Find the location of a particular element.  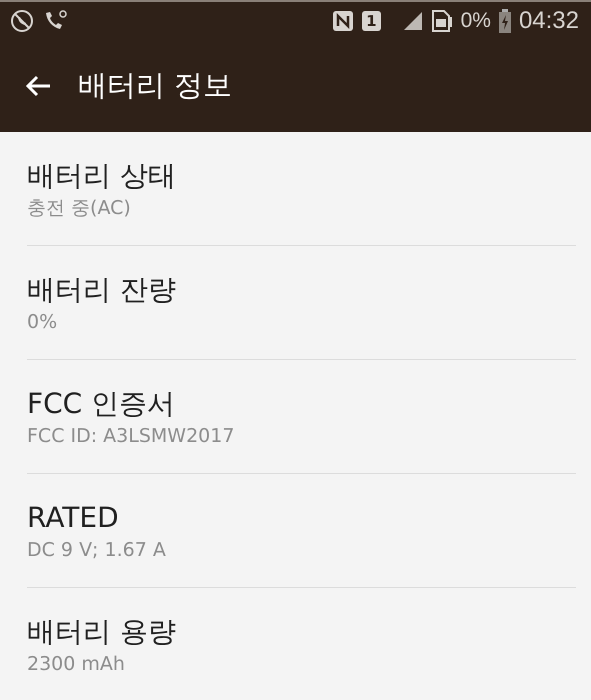

back-arrow-icon is located at coordinates (38, 86).